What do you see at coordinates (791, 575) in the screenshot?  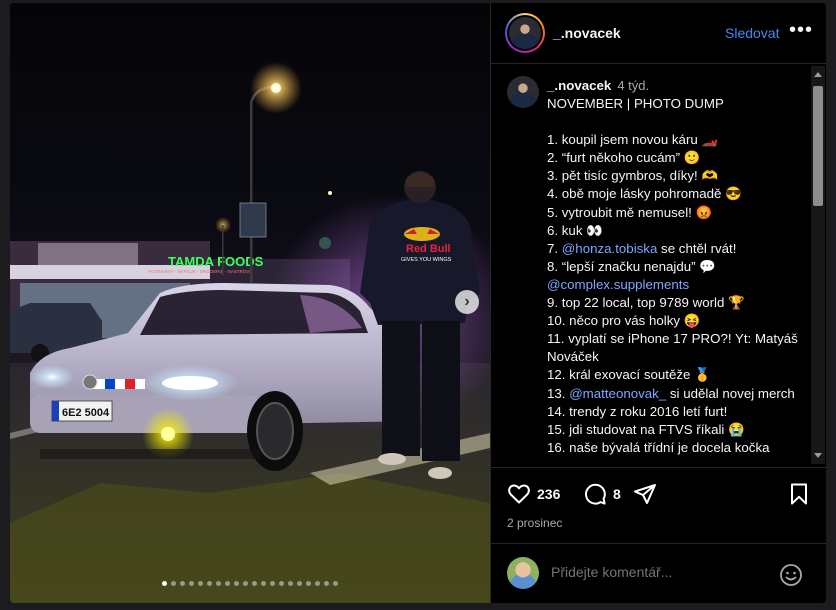 I see `emoji-icon` at bounding box center [791, 575].